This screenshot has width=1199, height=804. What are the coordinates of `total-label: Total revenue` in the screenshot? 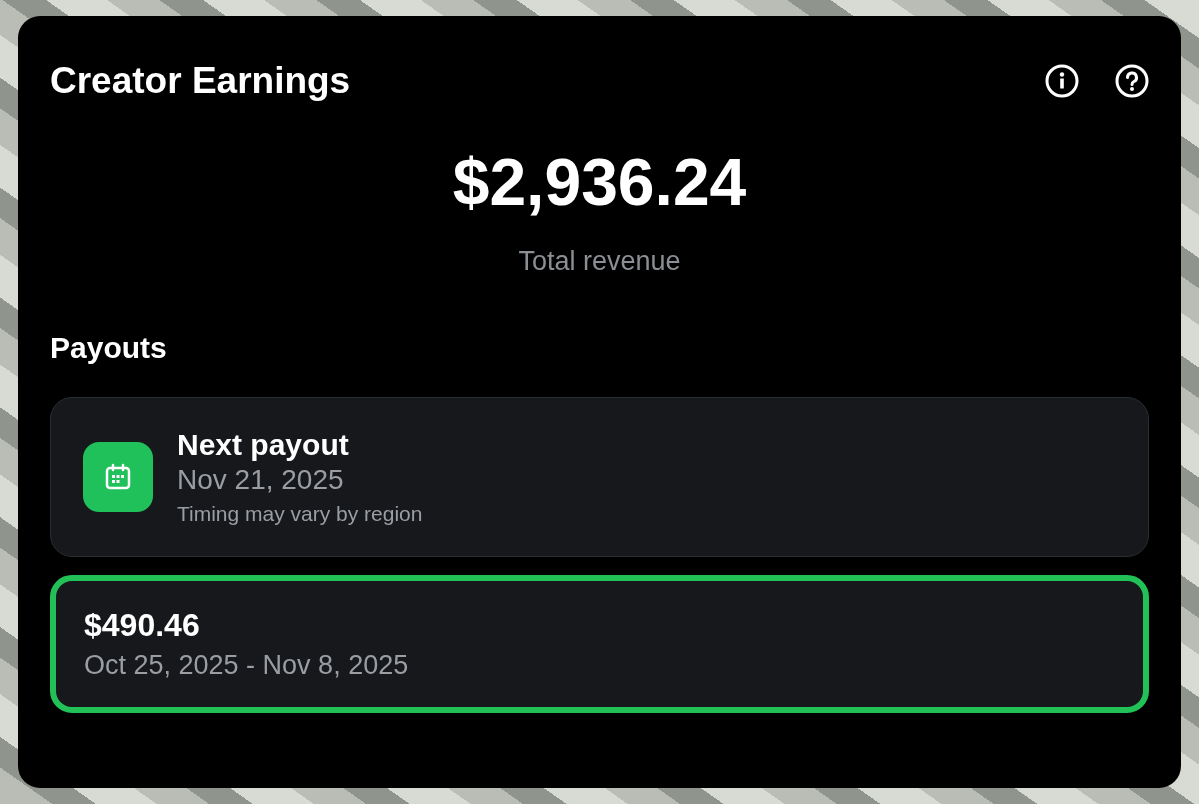 It's located at (599, 261).